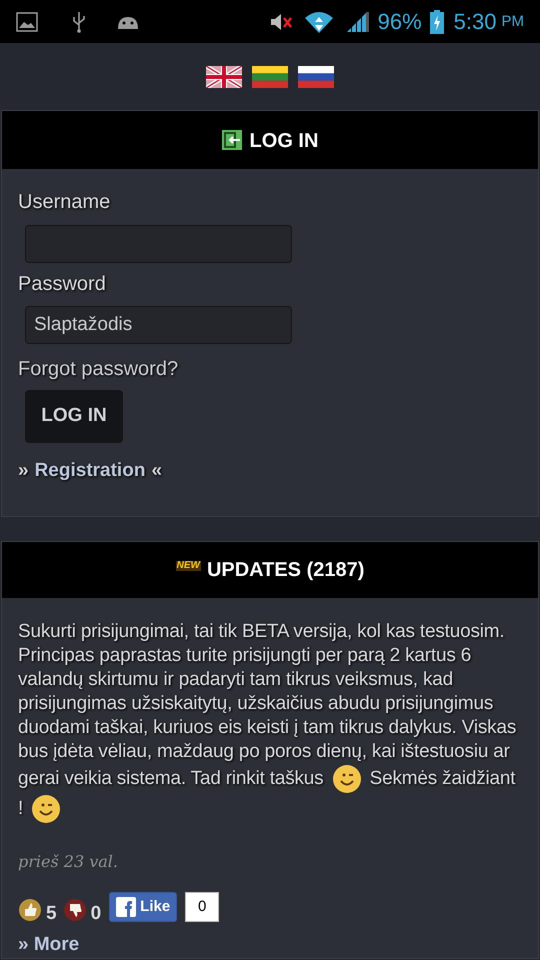  What do you see at coordinates (74, 416) in the screenshot?
I see `login-button: LOG IN` at bounding box center [74, 416].